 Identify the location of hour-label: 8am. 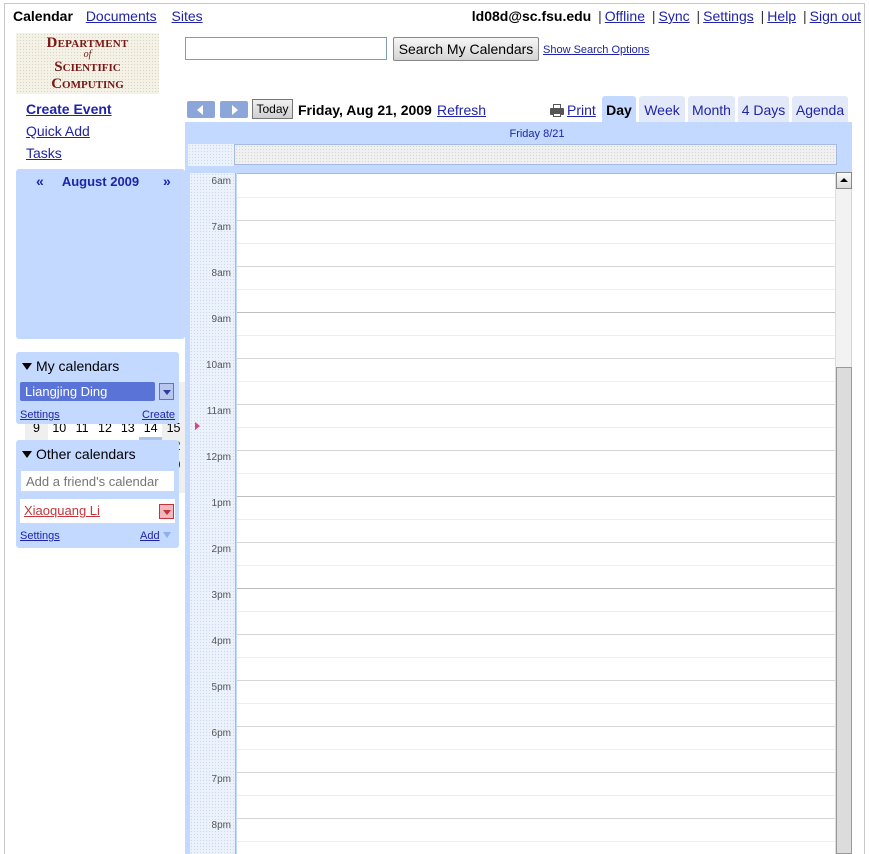
(221, 273).